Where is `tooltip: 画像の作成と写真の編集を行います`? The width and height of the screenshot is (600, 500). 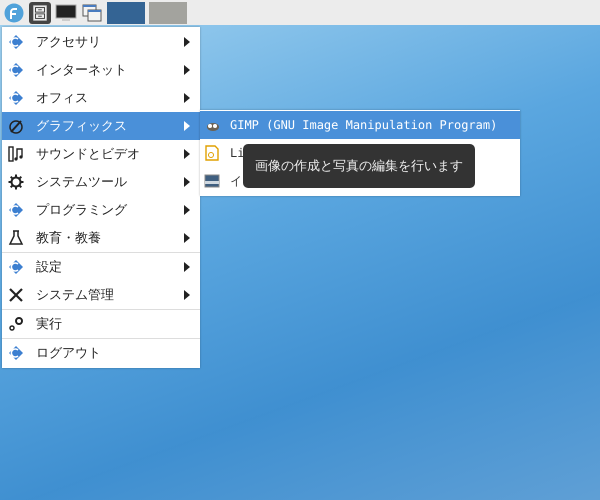 tooltip: 画像の作成と写真の編集を行います is located at coordinates (359, 166).